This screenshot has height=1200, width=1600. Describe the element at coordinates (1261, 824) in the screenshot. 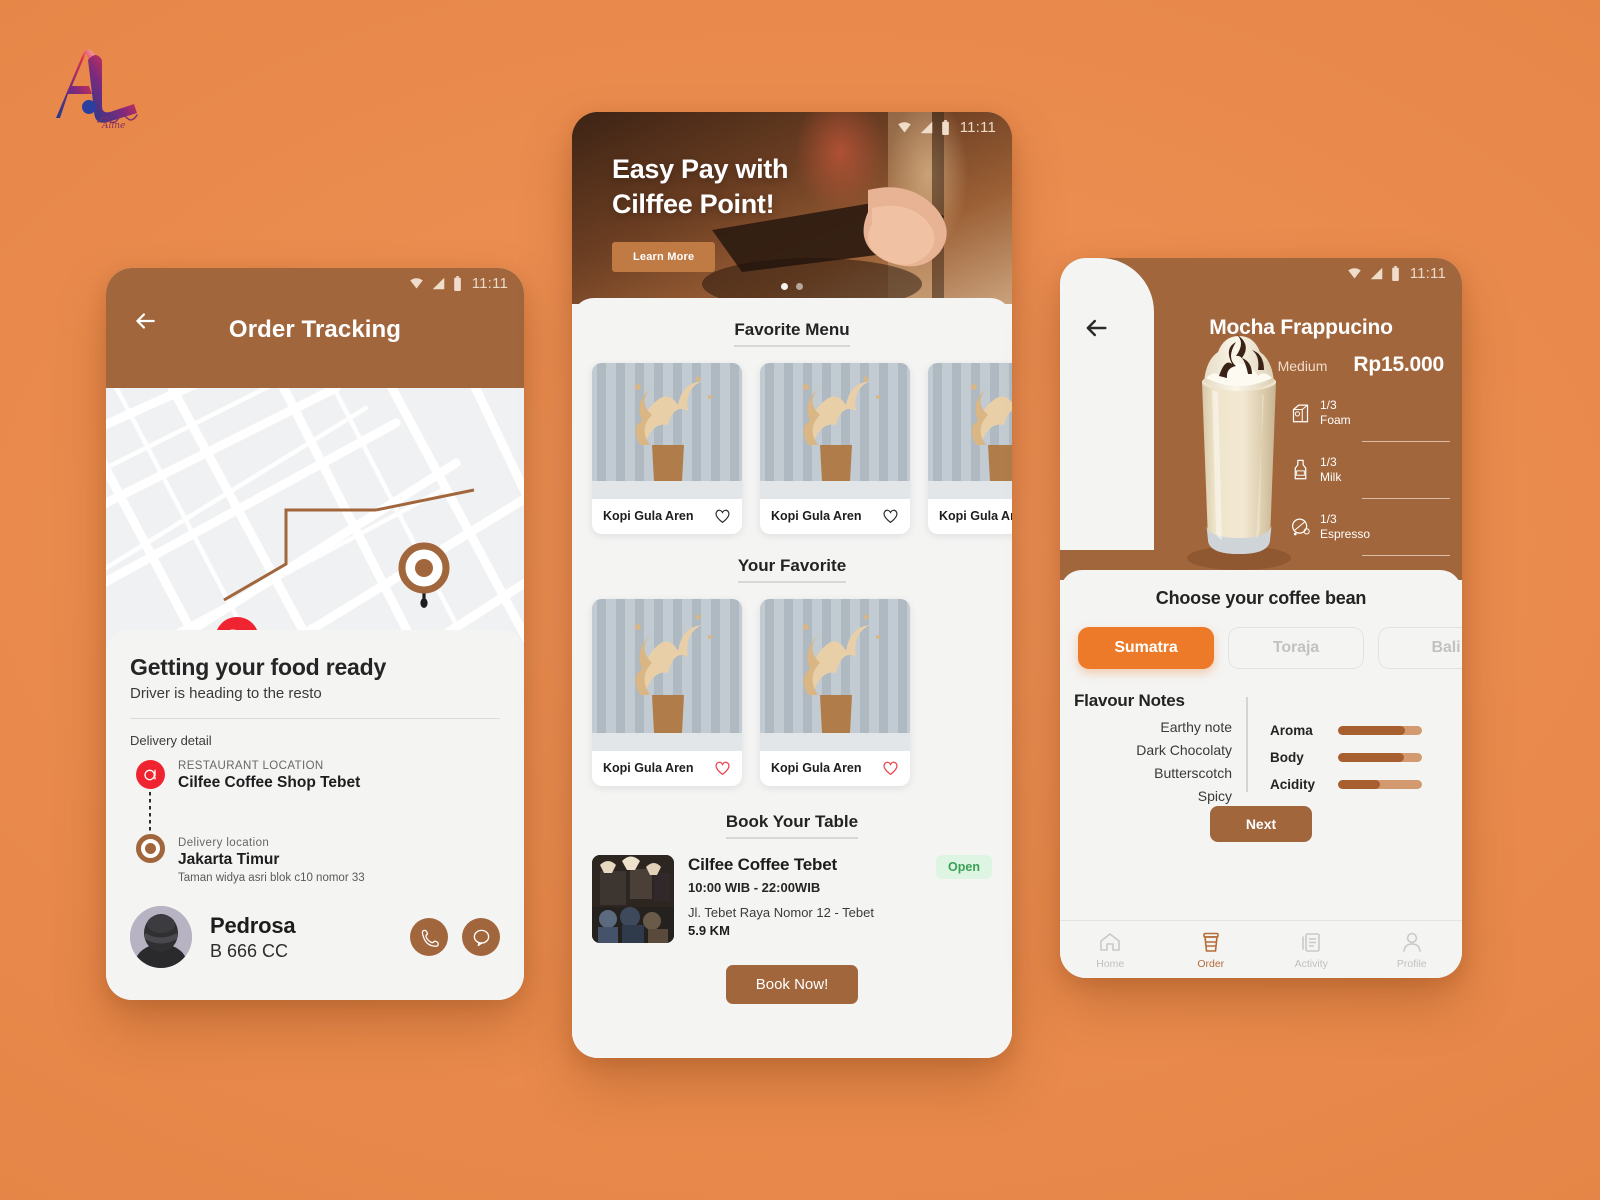

I see `next-button: Next` at that location.